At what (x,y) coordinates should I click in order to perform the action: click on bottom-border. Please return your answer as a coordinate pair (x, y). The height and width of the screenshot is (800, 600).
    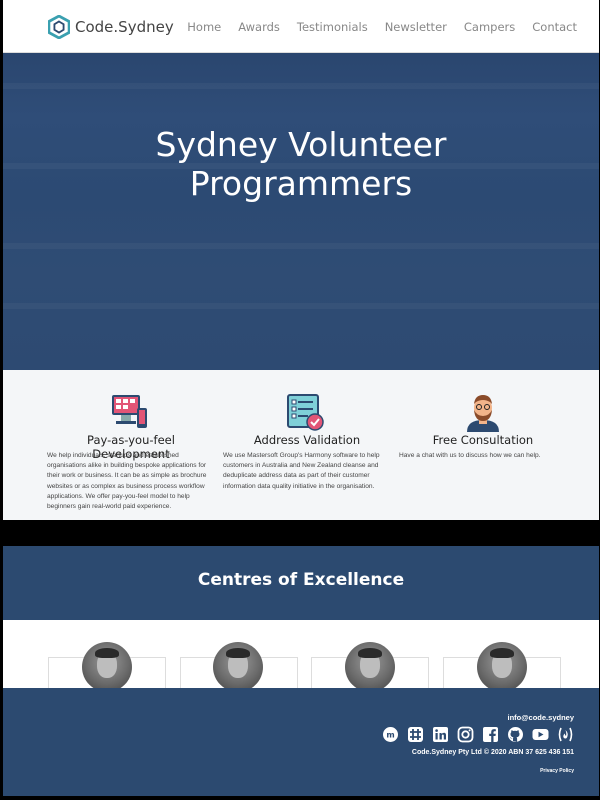
    Looking at the image, I should click on (300, 798).